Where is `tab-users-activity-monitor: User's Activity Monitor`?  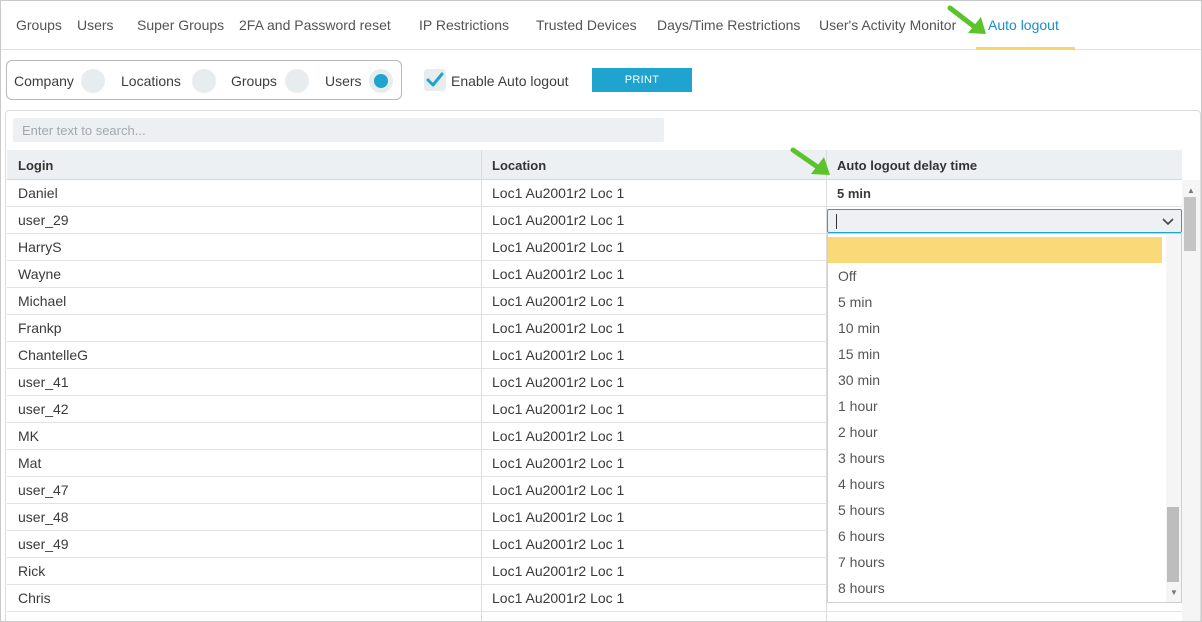
tab-users-activity-monitor: User's Activity Monitor is located at coordinates (887, 25).